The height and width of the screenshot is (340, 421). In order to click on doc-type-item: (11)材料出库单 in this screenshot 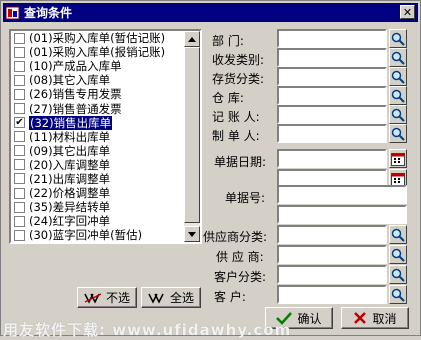, I will do `click(98, 137)`.